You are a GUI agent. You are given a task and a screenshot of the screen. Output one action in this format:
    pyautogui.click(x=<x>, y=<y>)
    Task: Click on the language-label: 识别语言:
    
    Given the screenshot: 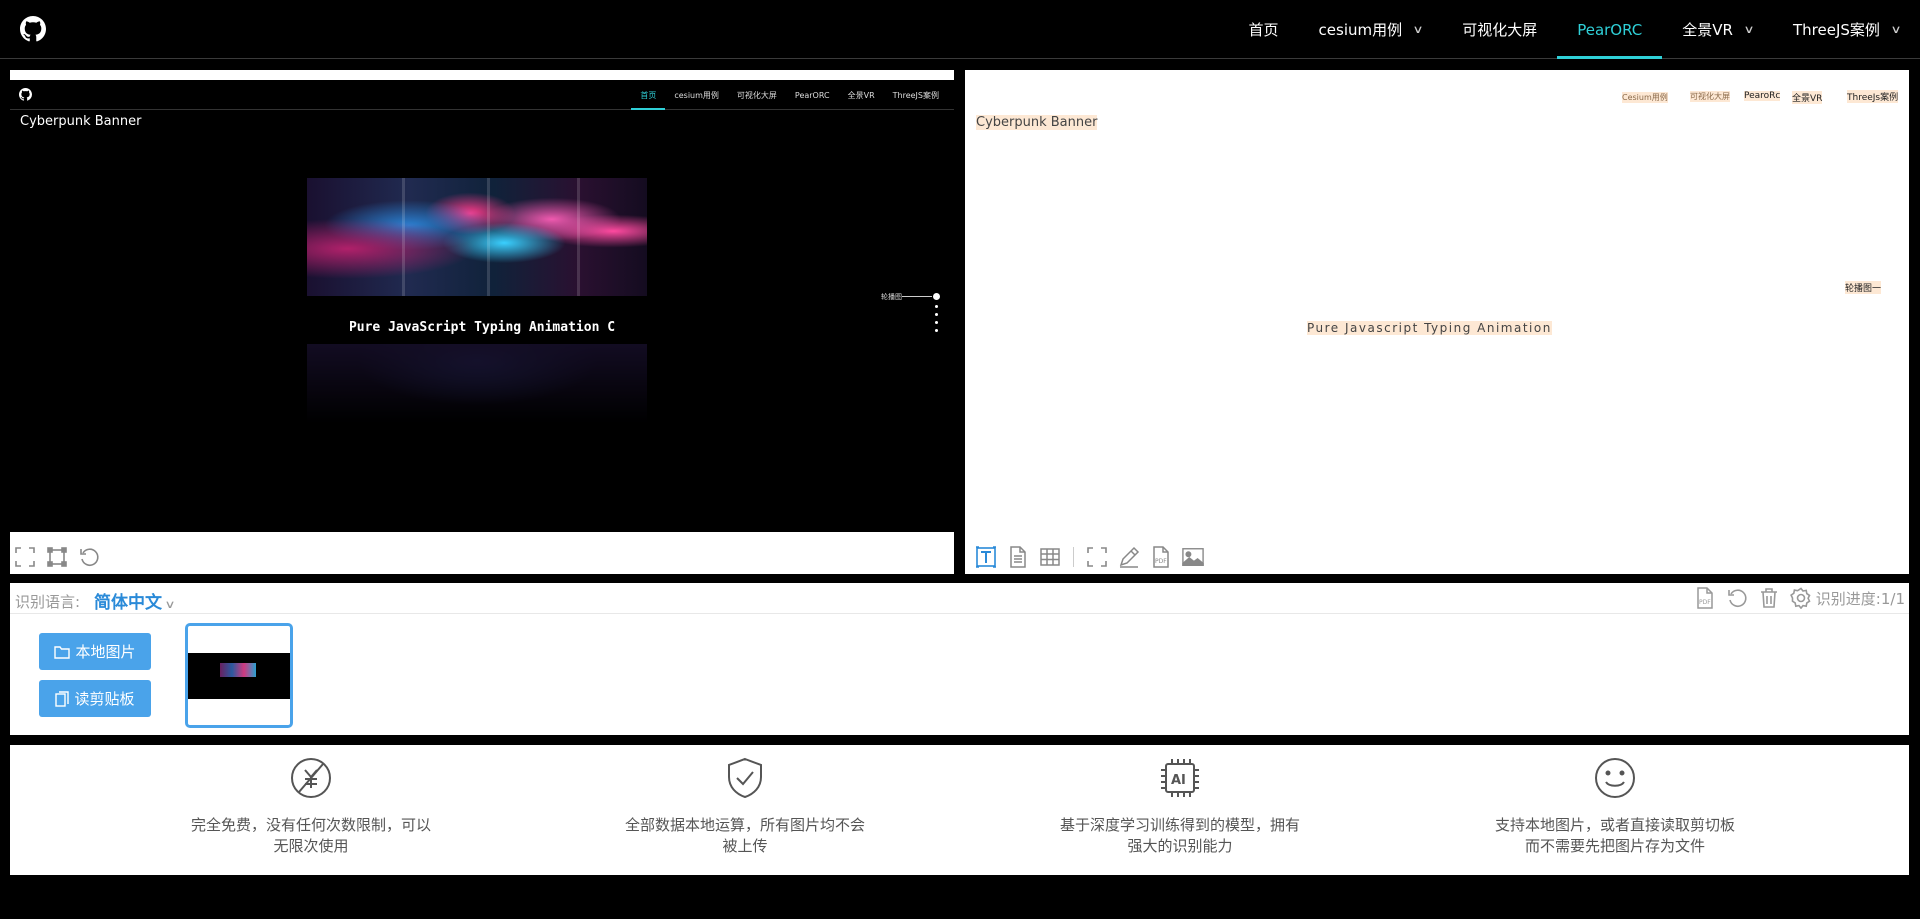 What is the action you would take?
    pyautogui.click(x=48, y=602)
    